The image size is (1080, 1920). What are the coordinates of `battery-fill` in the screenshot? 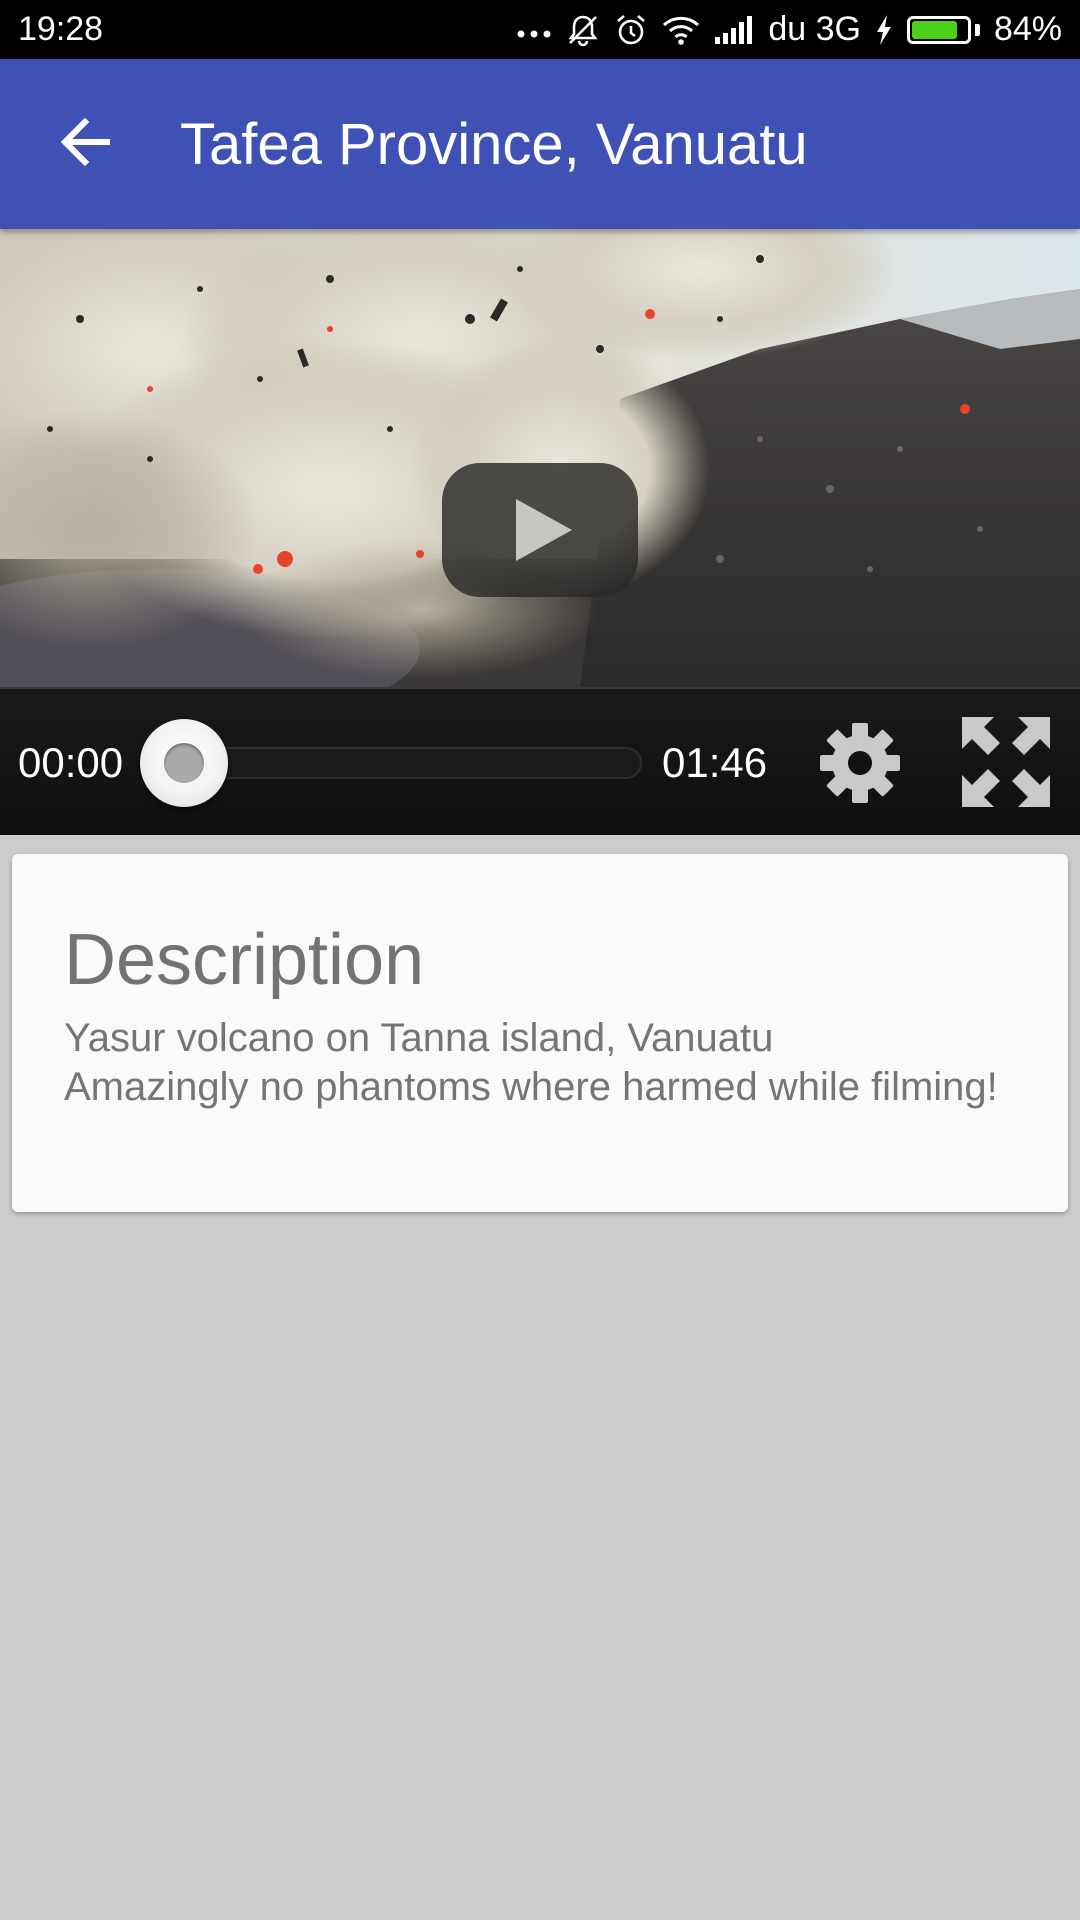 It's located at (934, 29).